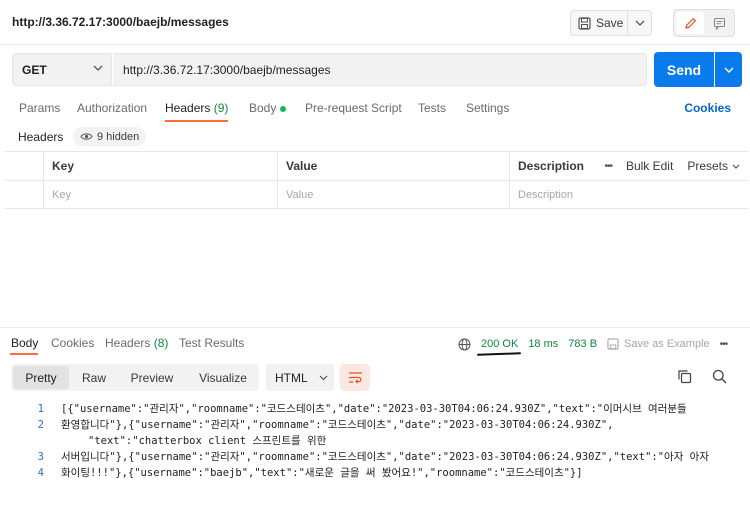 Image resolution: width=750 pixels, height=511 pixels. I want to click on globe-icon, so click(464, 344).